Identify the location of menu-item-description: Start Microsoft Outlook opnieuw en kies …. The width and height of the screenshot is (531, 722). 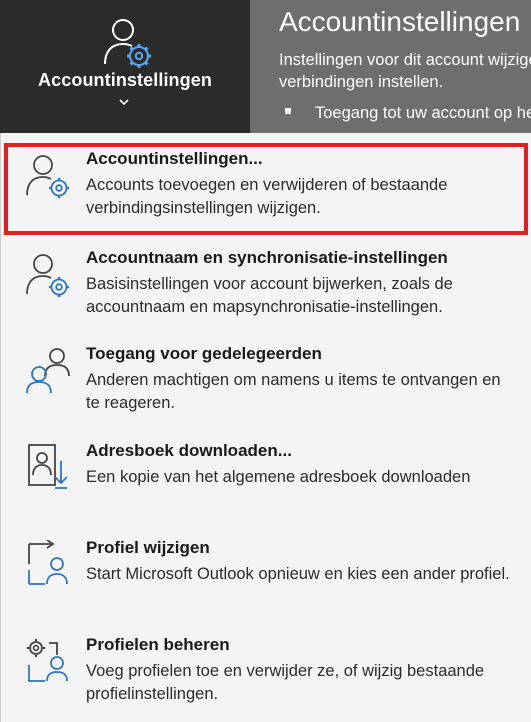
(298, 574).